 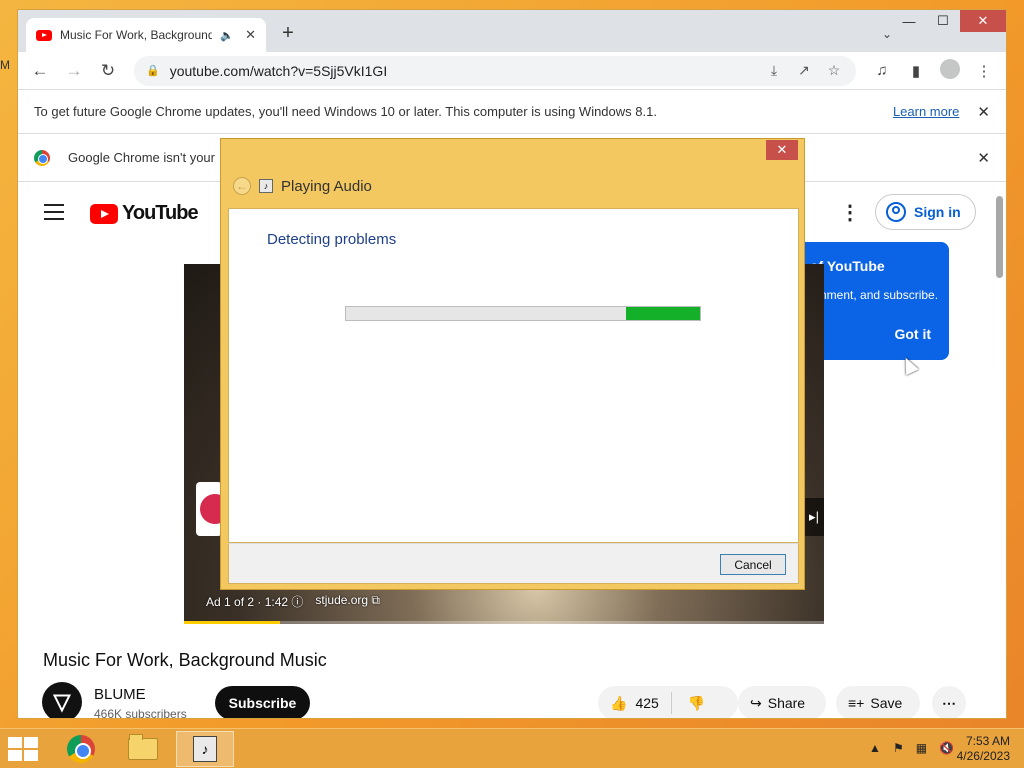 What do you see at coordinates (227, 35) in the screenshot?
I see `audio-playing-icon: 🔈` at bounding box center [227, 35].